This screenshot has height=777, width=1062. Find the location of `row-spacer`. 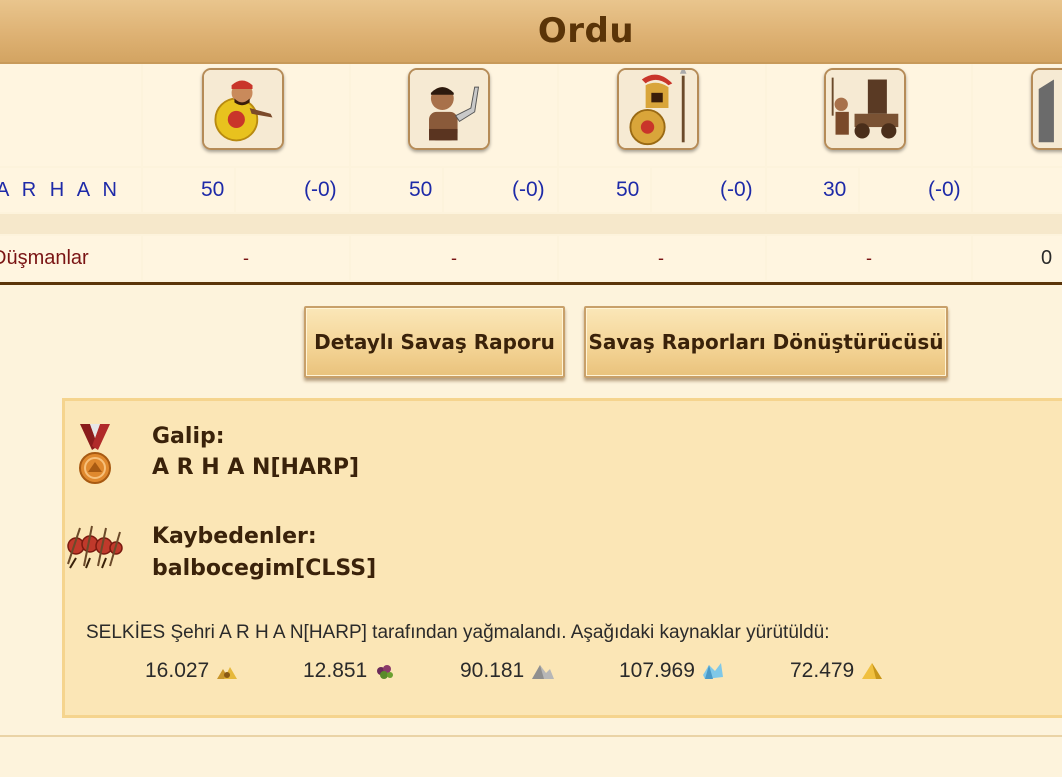

row-spacer is located at coordinates (531, 224).